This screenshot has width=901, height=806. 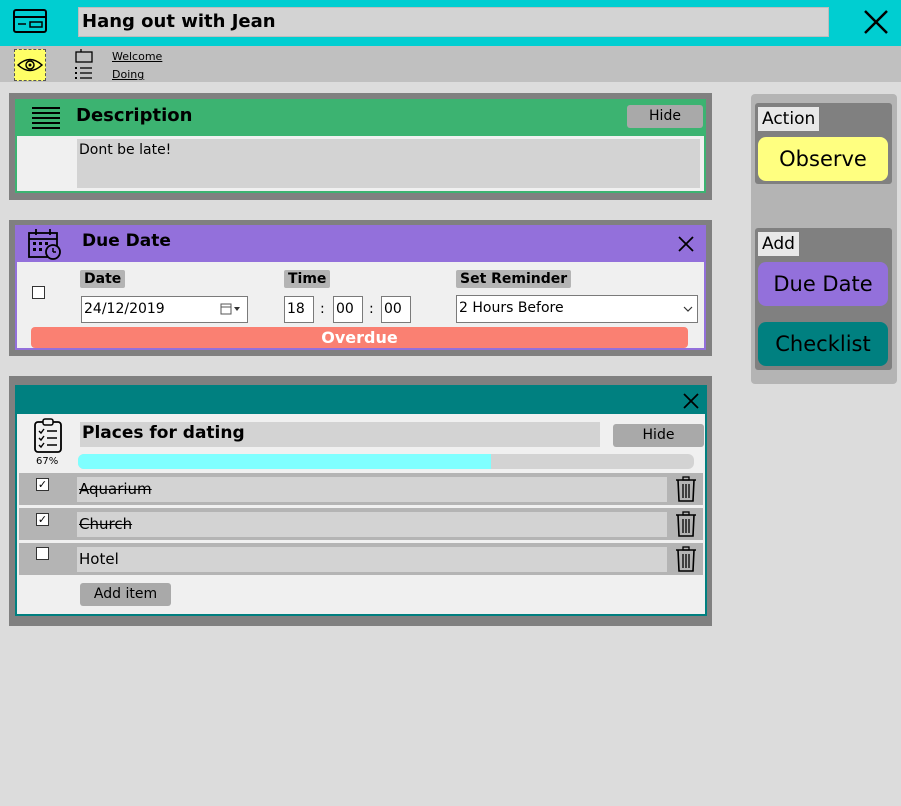 What do you see at coordinates (665, 116) in the screenshot?
I see `description-hide-button: Hide` at bounding box center [665, 116].